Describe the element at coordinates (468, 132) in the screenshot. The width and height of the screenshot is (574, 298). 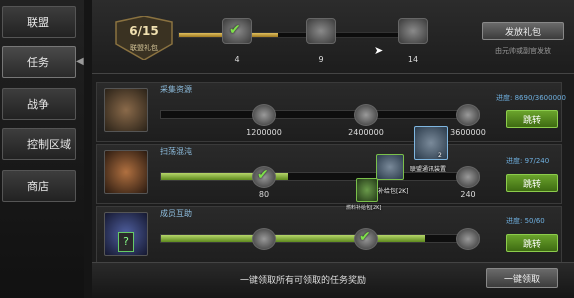
I see `node-value: 3600000` at that location.